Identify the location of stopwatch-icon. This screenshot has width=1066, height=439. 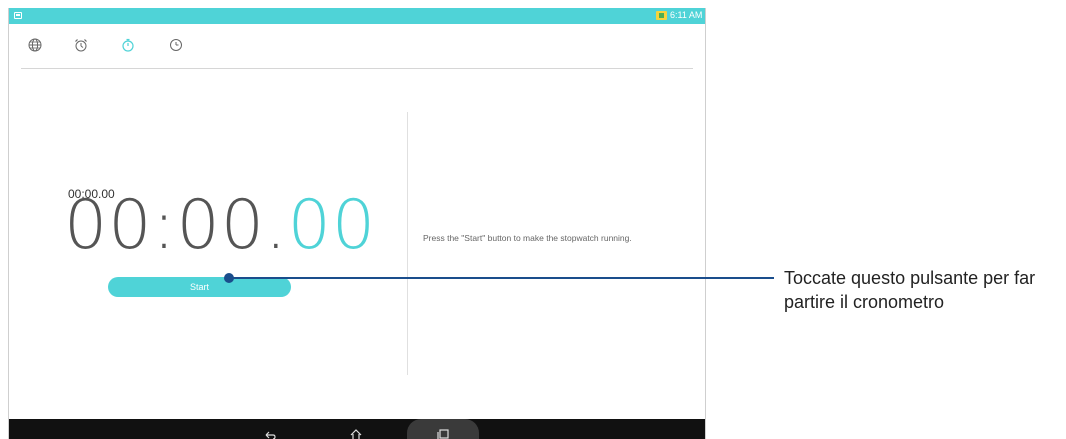
(128, 45).